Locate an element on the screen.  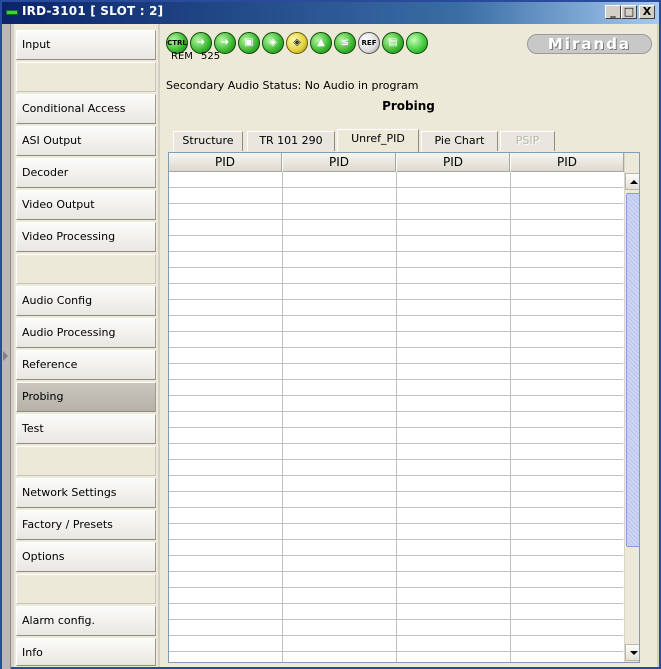
sidebar-item-test: Test is located at coordinates (86, 429).